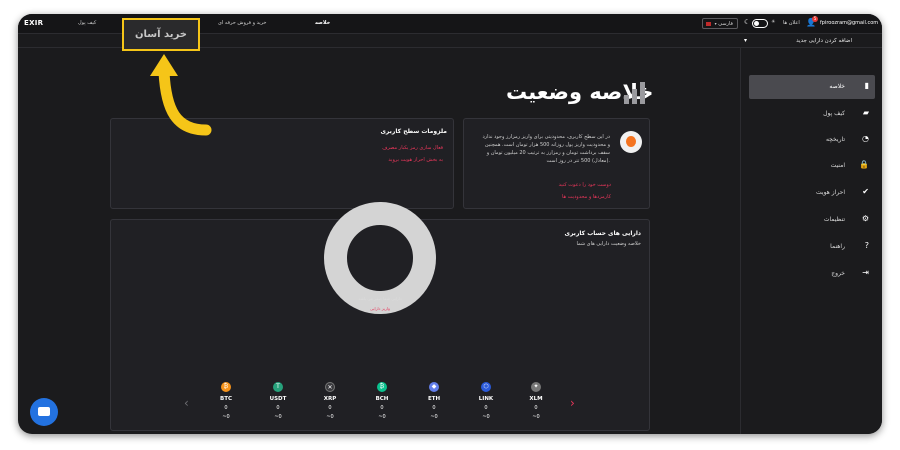  I want to click on yellow-arrow-icon, so click(181, 95).